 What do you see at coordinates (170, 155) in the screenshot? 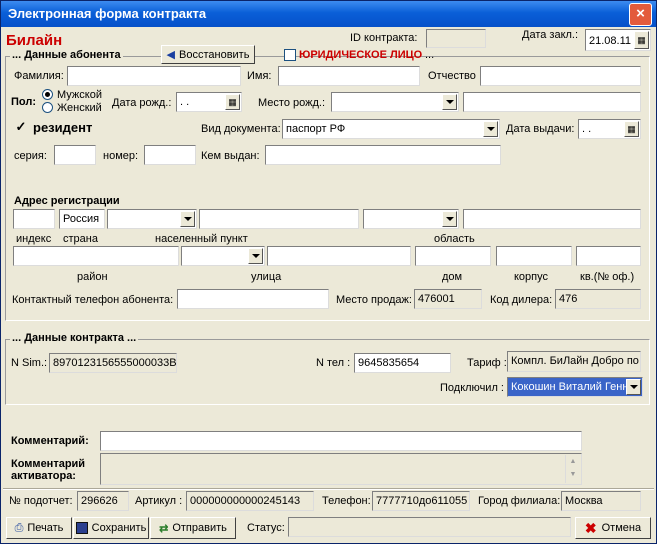
I see `number-field` at bounding box center [170, 155].